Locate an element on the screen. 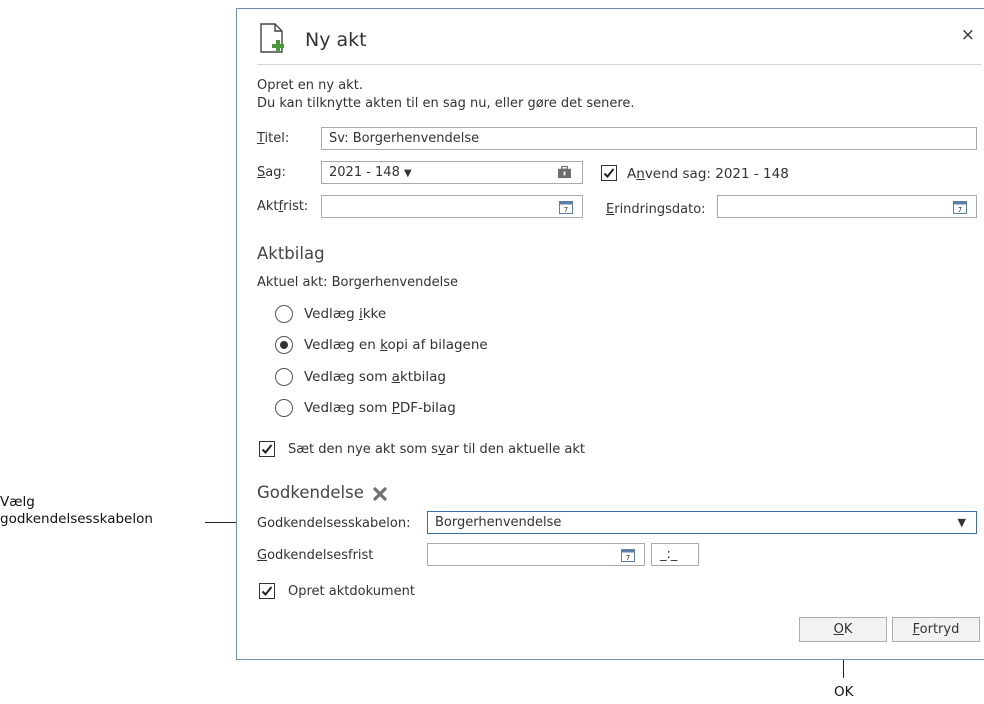  current-act-label: Aktuel akt: Borgerhenvendelse is located at coordinates (357, 282).